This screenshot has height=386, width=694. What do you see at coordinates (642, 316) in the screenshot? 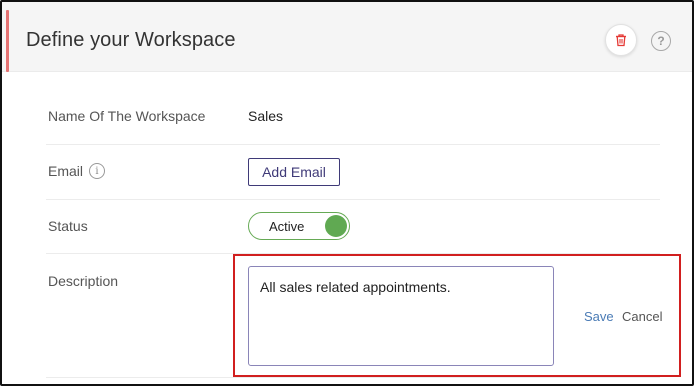
I see `cancel-link: Cancel` at bounding box center [642, 316].